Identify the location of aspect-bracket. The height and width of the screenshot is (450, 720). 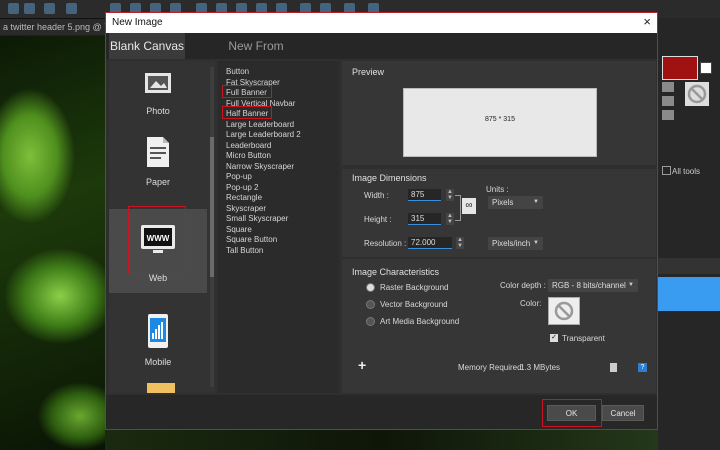
(458, 208).